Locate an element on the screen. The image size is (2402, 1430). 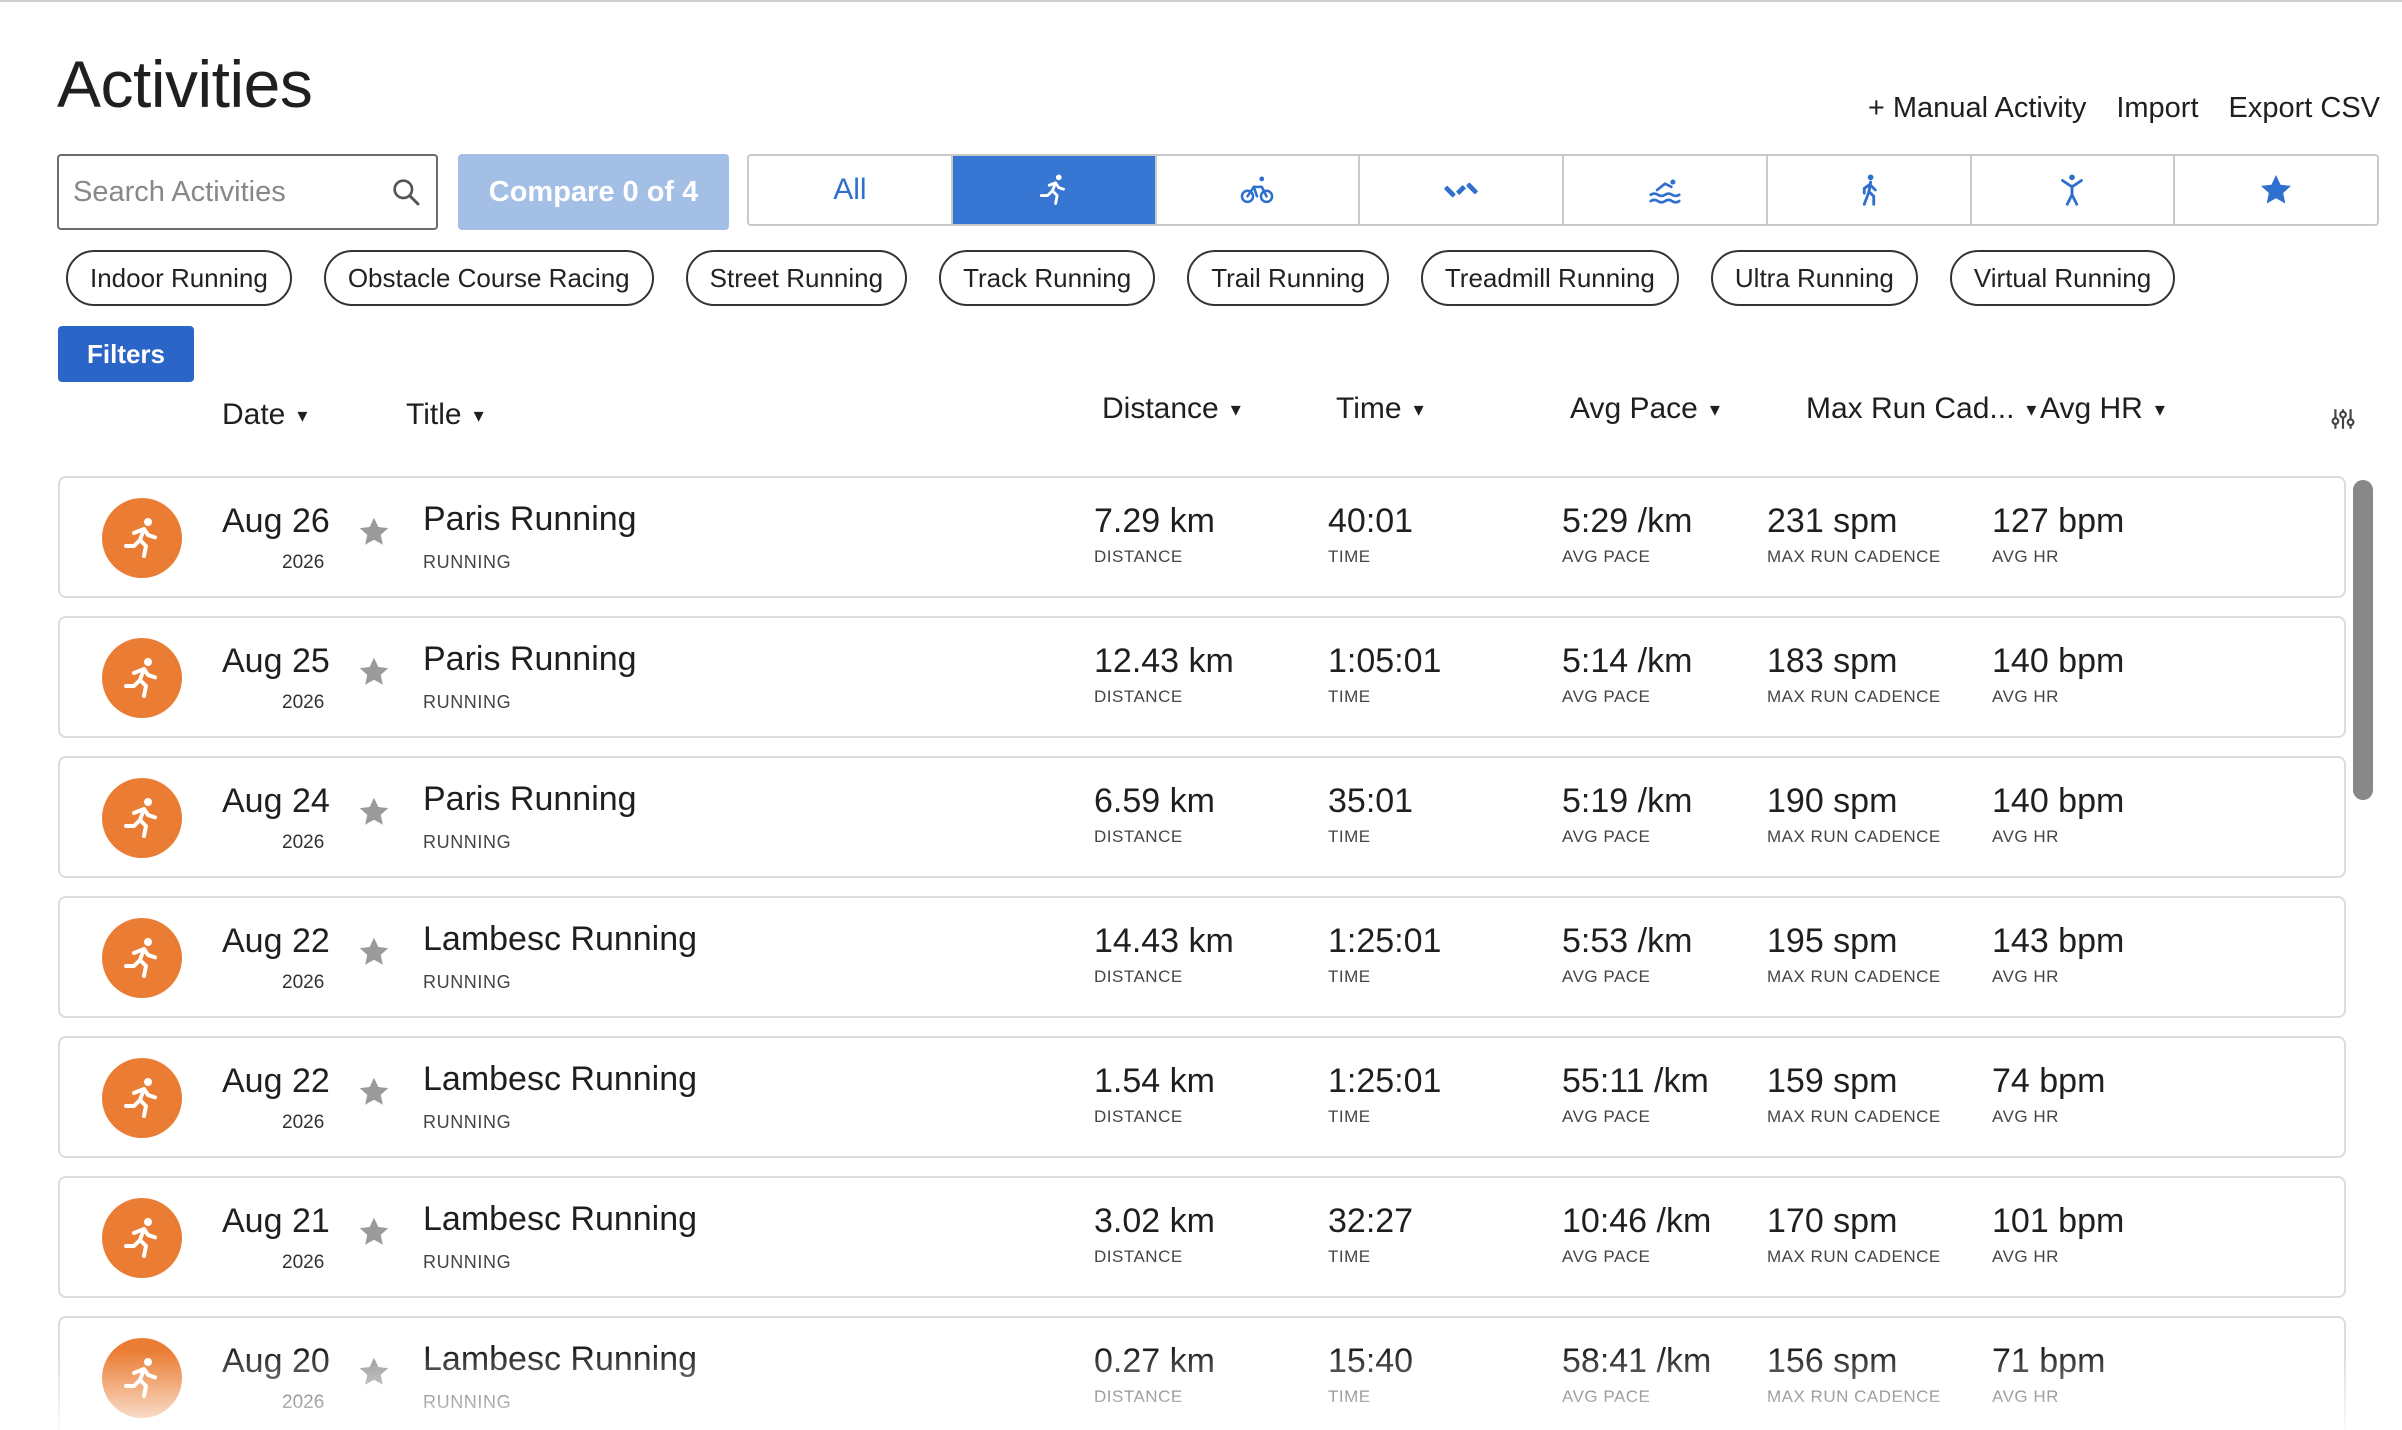
column-header-time-label: Time is located at coordinates (1369, 408).